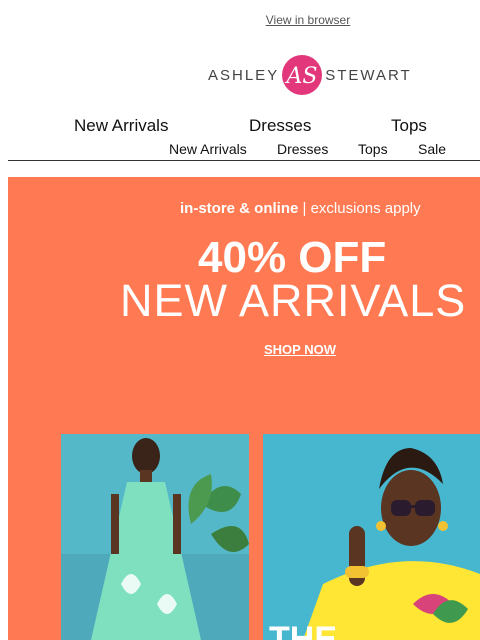 The image size is (480, 640). What do you see at coordinates (244, 75) in the screenshot?
I see `logo-word-left: ASHLEY` at bounding box center [244, 75].